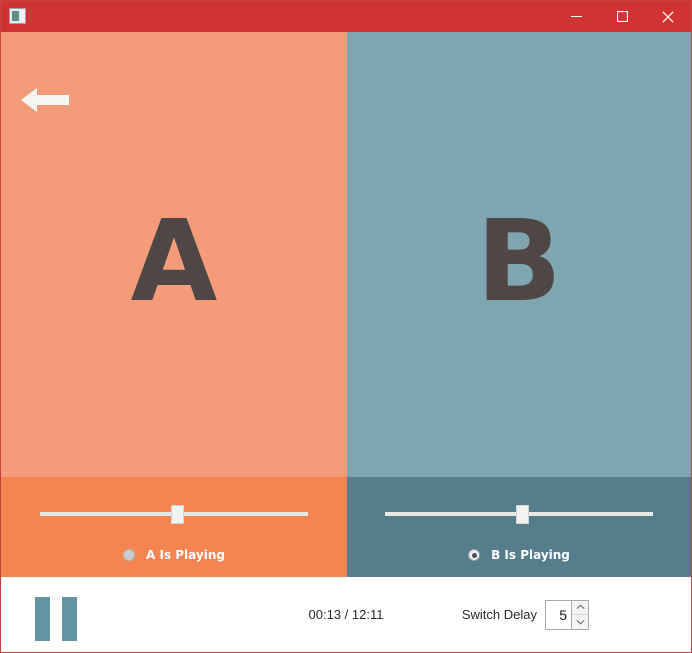  Describe the element at coordinates (346, 614) in the screenshot. I see `transport-bar: 00:13 / 12:11 Switch Delay 5` at that location.